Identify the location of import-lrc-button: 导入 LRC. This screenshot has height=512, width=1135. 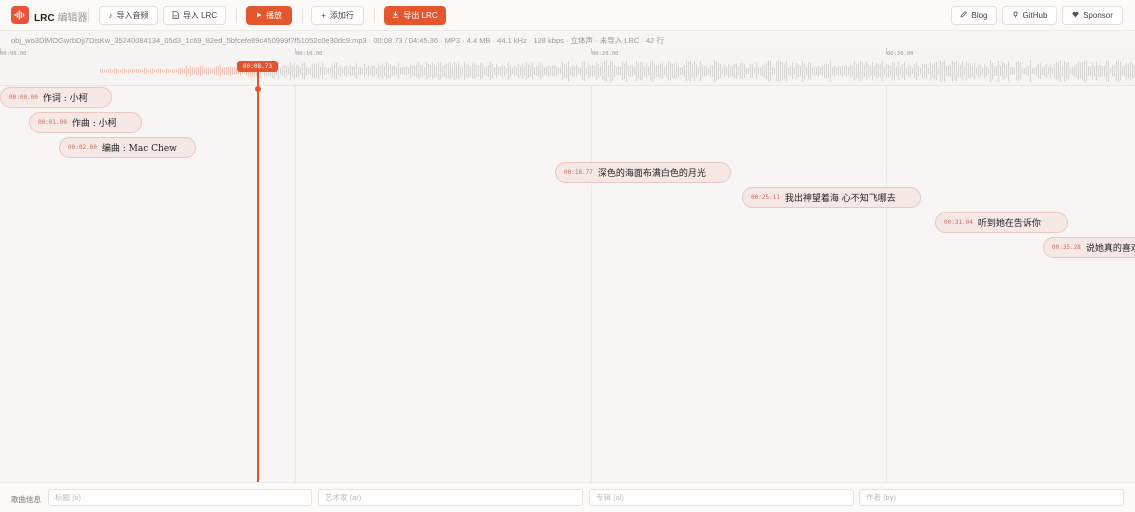
(194, 15).